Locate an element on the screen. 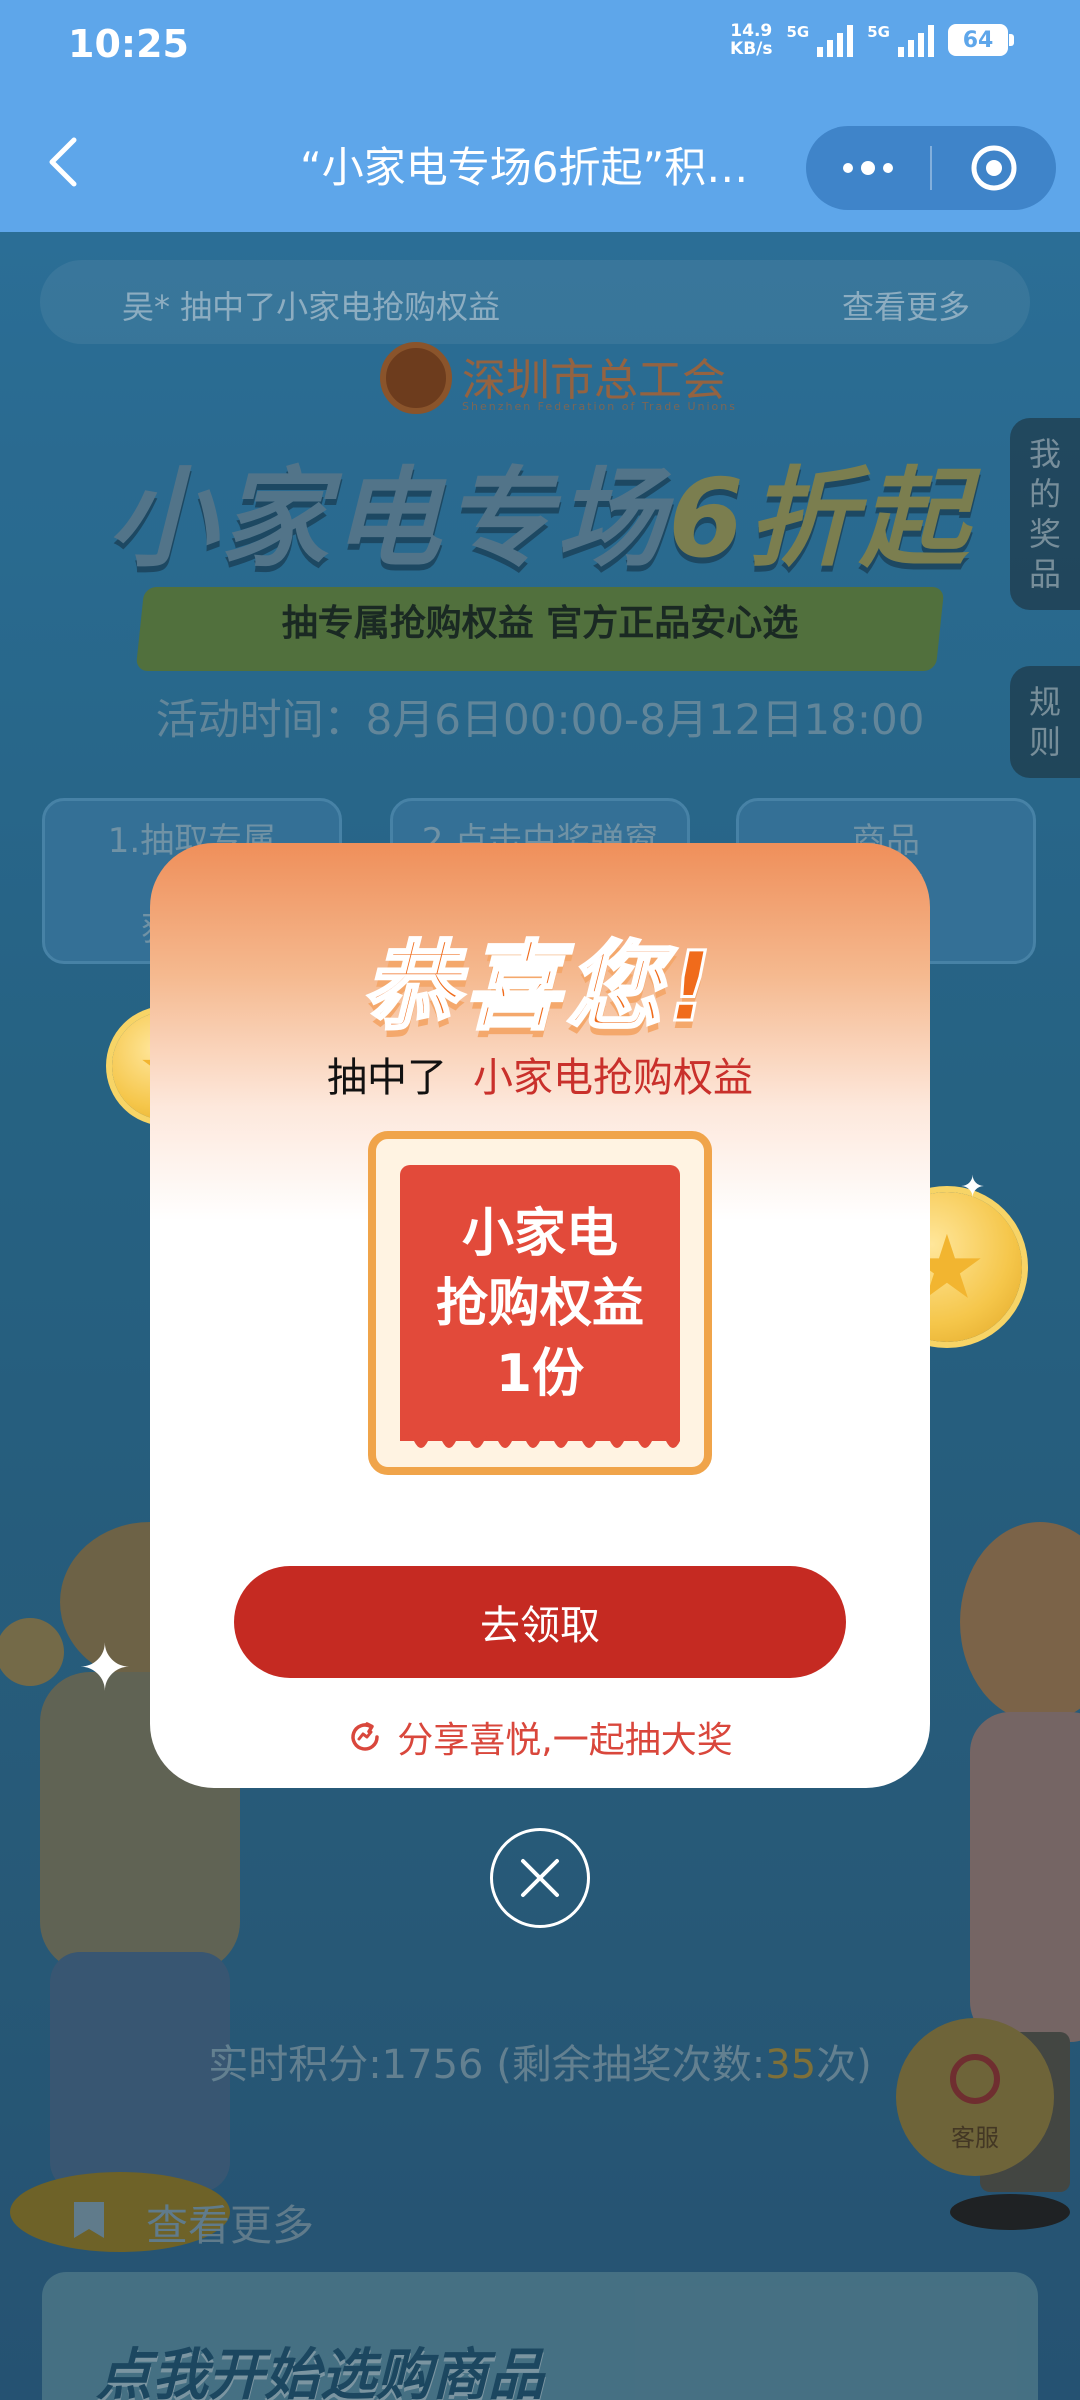 The width and height of the screenshot is (1080, 2400). back-arrow-icon is located at coordinates (65, 162).